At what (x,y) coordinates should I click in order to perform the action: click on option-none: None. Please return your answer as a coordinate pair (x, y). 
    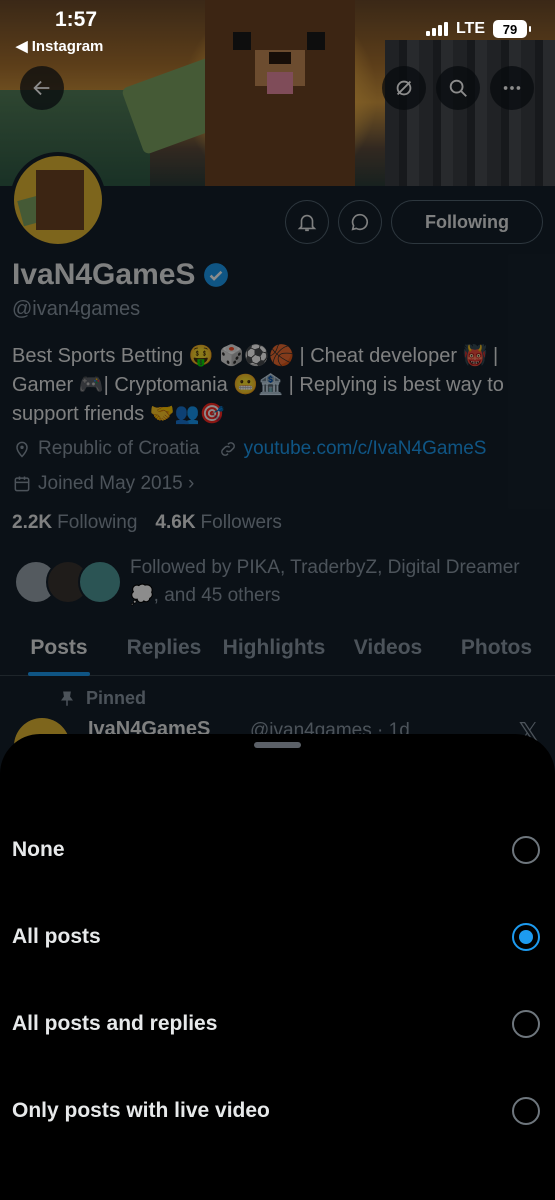
    Looking at the image, I should click on (277, 850).